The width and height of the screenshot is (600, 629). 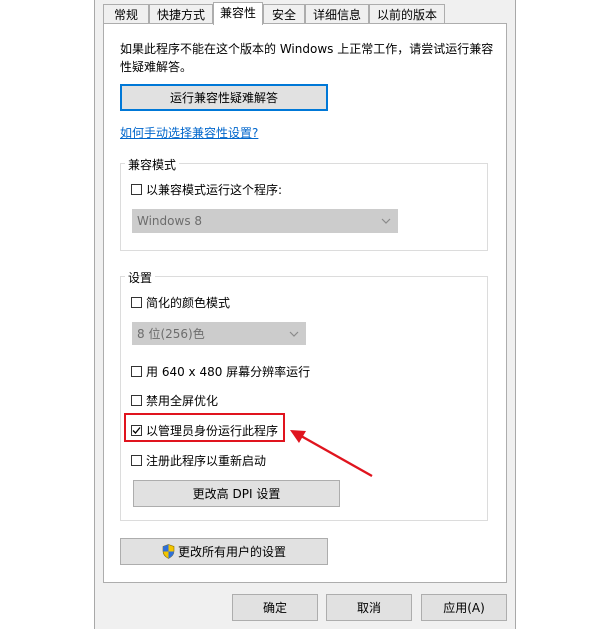 I want to click on tab-security: 安全, so click(x=284, y=14).